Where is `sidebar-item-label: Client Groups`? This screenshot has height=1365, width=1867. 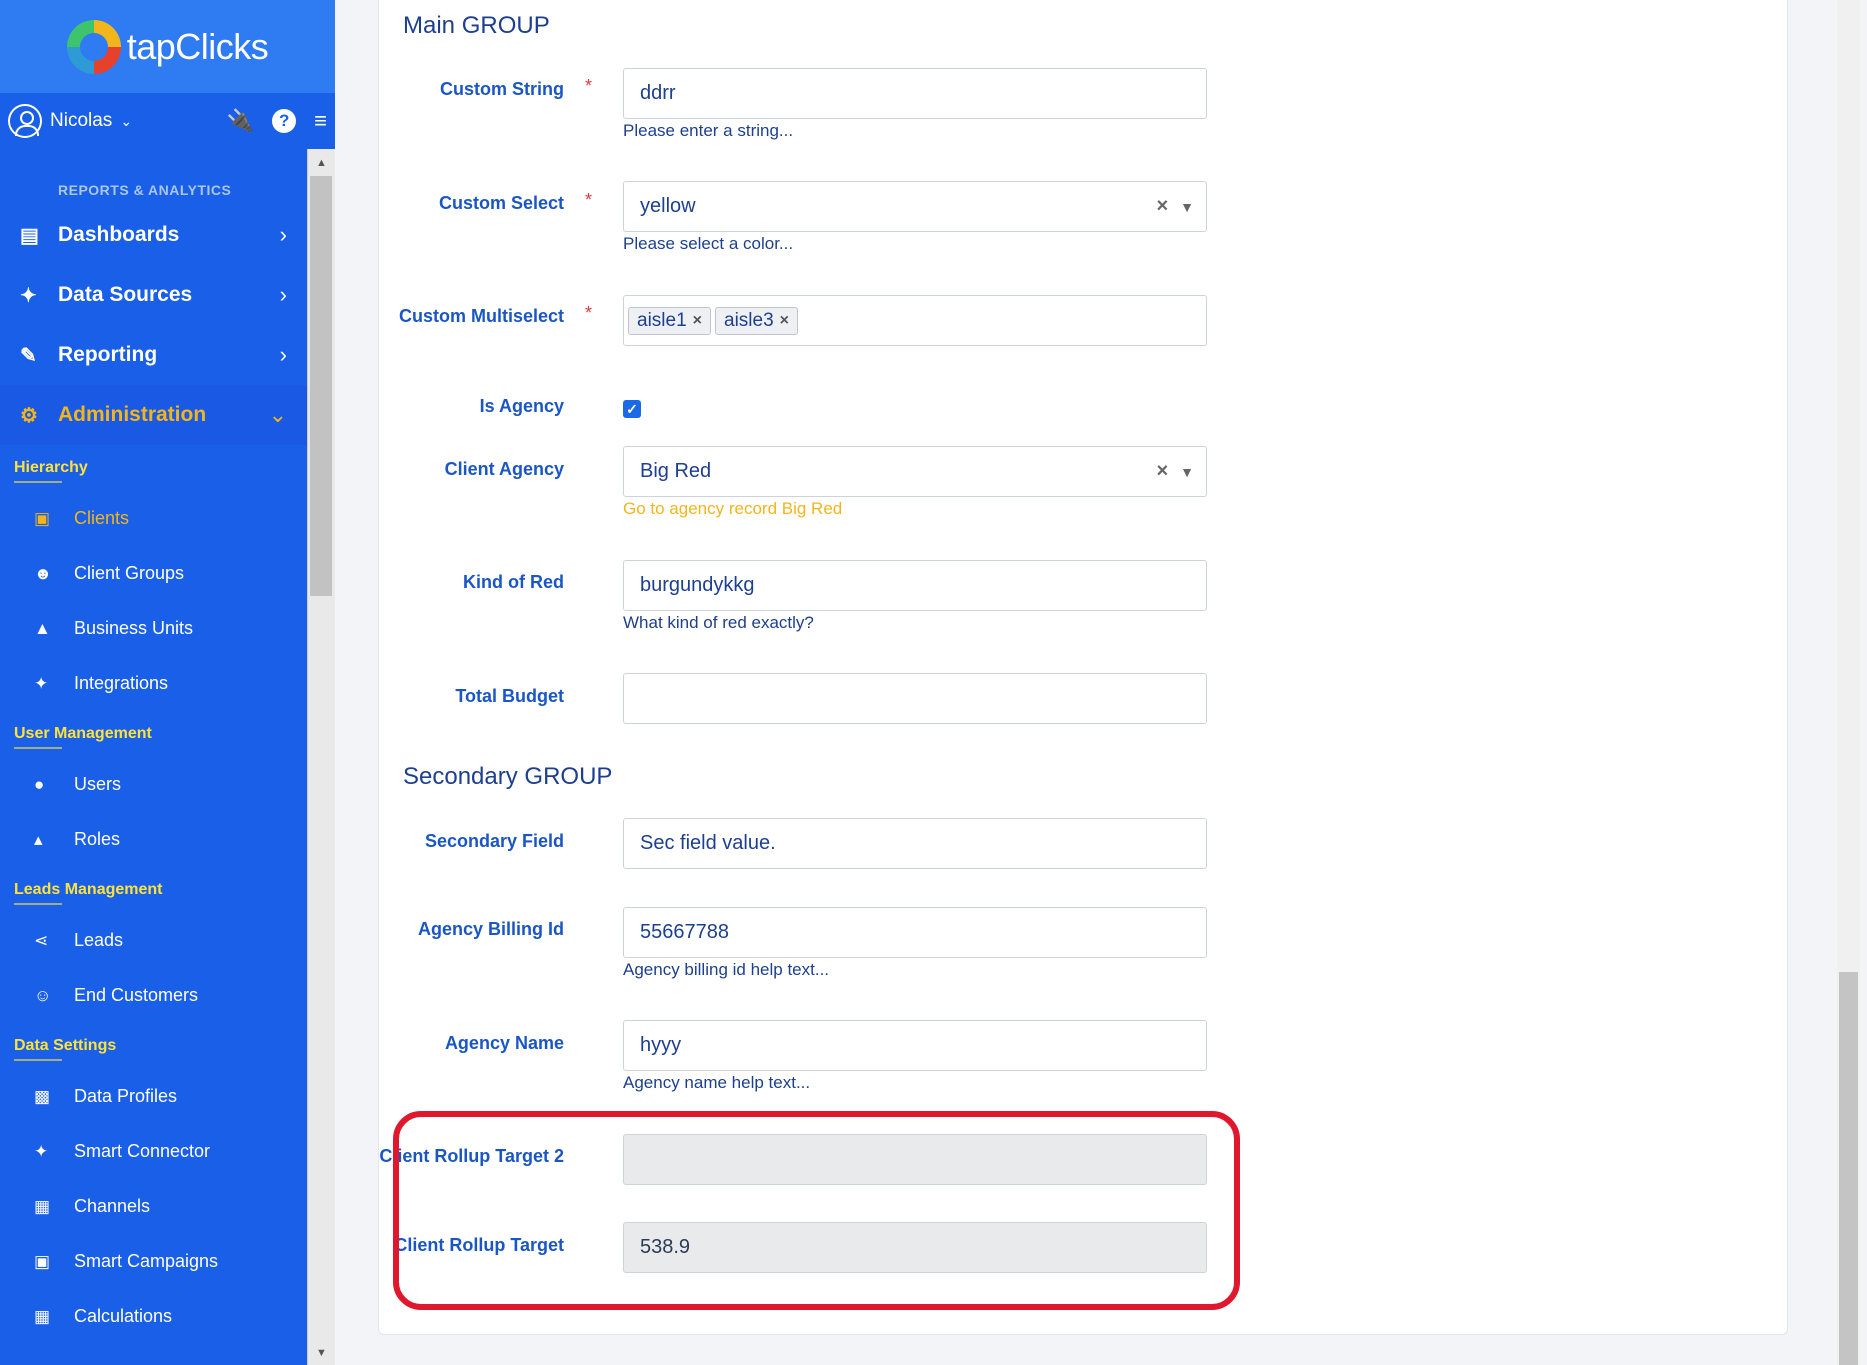 sidebar-item-label: Client Groups is located at coordinates (129, 573).